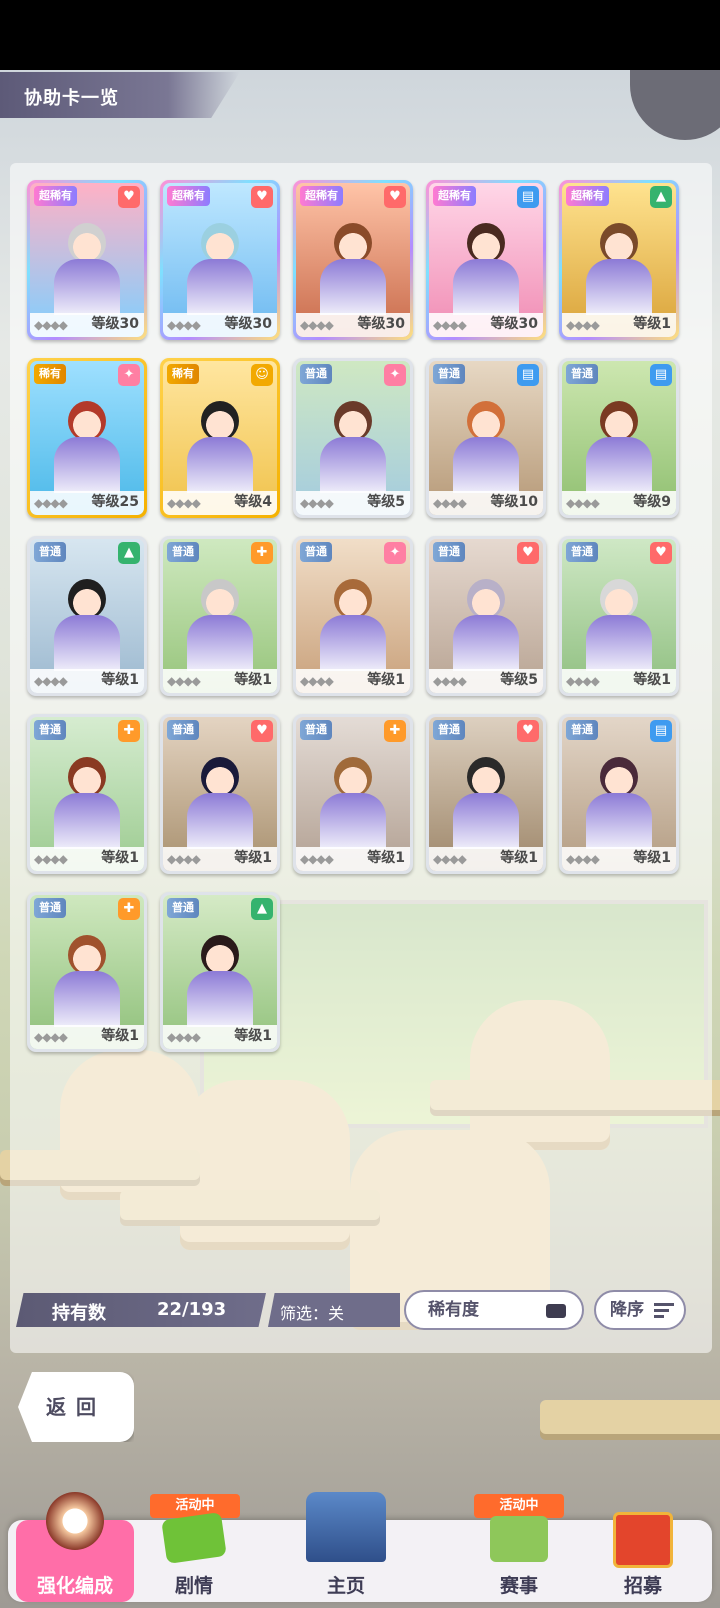 The image size is (720, 1608). Describe the element at coordinates (627, 1310) in the screenshot. I see `order-sort-label: 降序` at that location.